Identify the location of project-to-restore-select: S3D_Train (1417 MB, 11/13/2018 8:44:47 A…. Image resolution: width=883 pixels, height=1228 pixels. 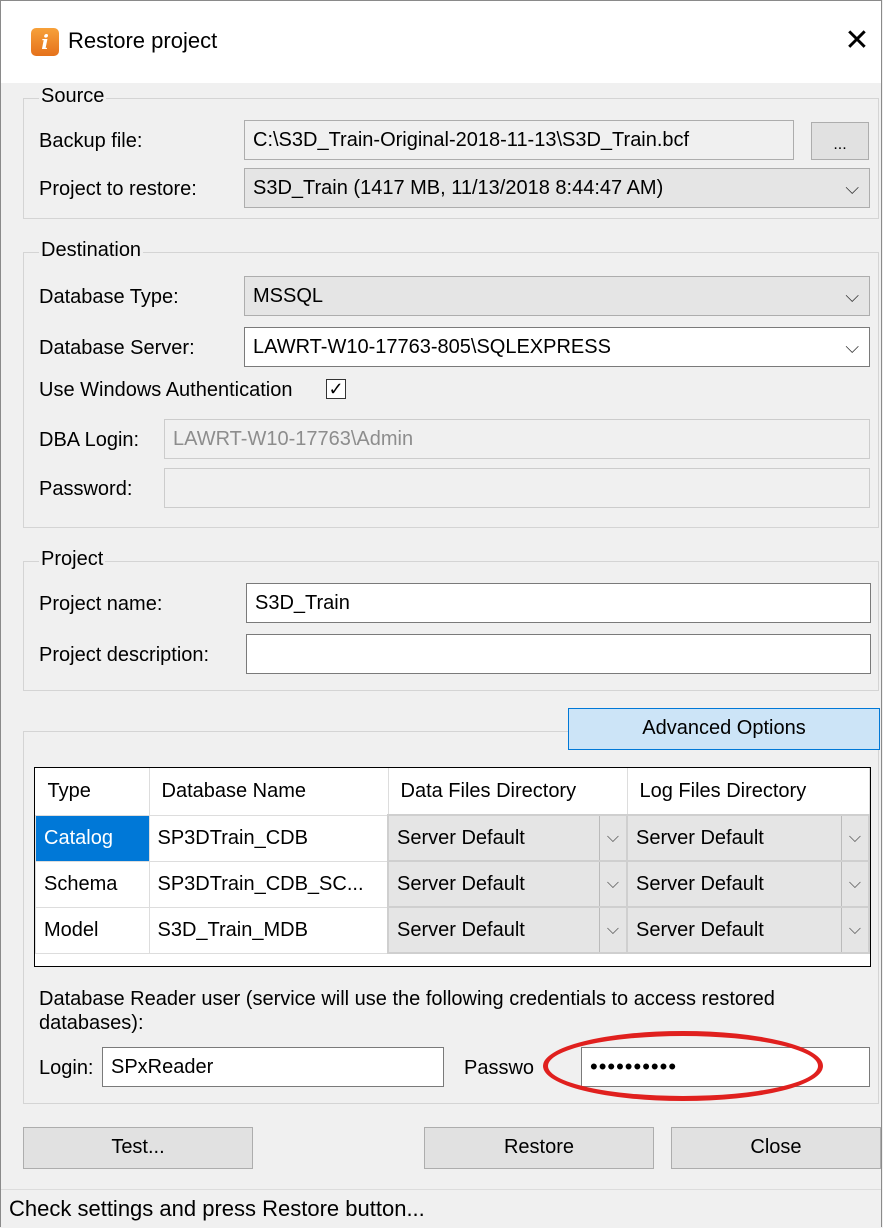
(557, 188).